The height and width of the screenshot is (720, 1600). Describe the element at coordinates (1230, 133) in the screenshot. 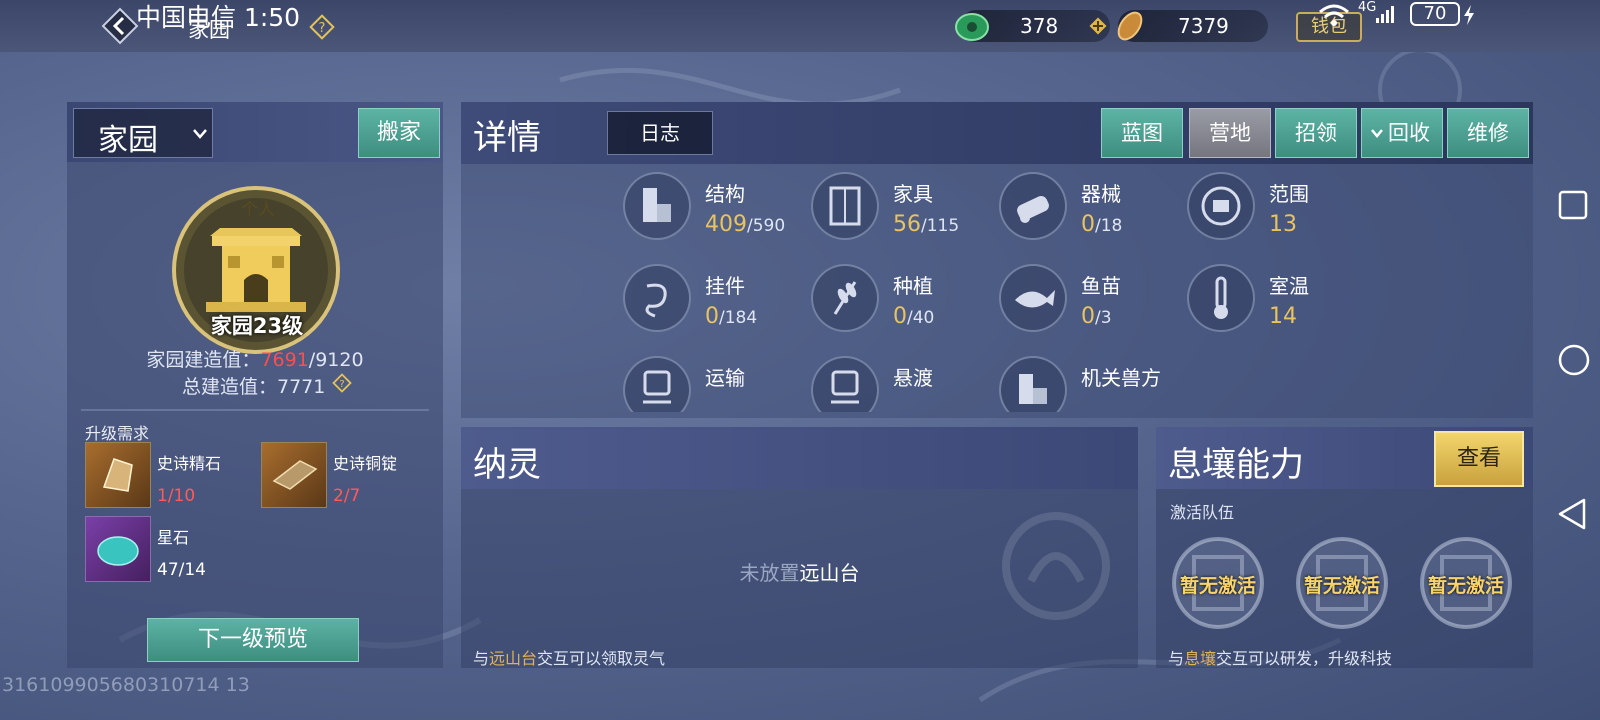

I see `tab-camp: 营地` at that location.